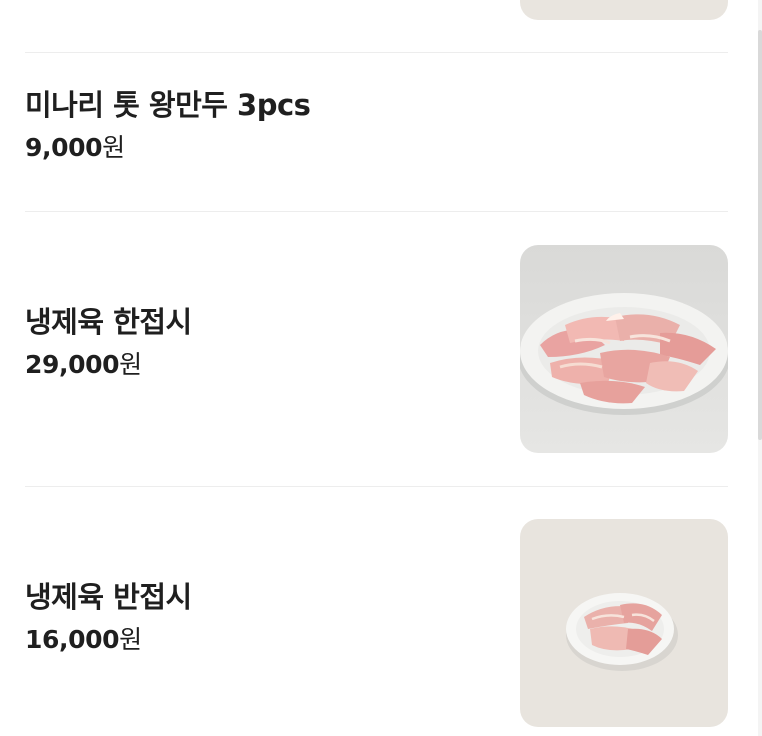  I want to click on price-value: 16,000, so click(72, 639).